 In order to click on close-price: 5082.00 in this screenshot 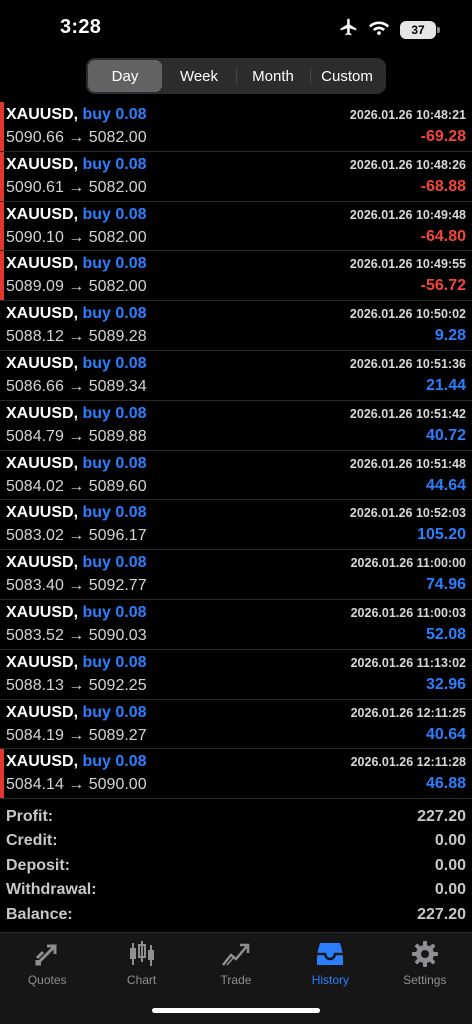, I will do `click(117, 237)`.